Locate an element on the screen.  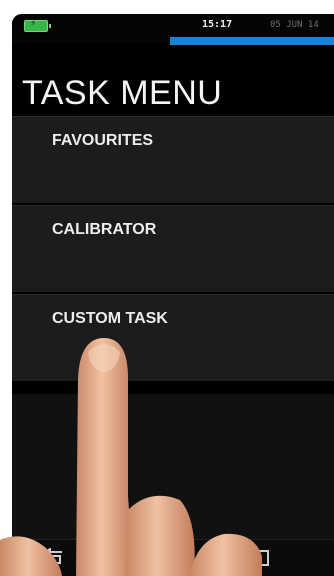
menu-item-favourites: FAVOURITES is located at coordinates (173, 159).